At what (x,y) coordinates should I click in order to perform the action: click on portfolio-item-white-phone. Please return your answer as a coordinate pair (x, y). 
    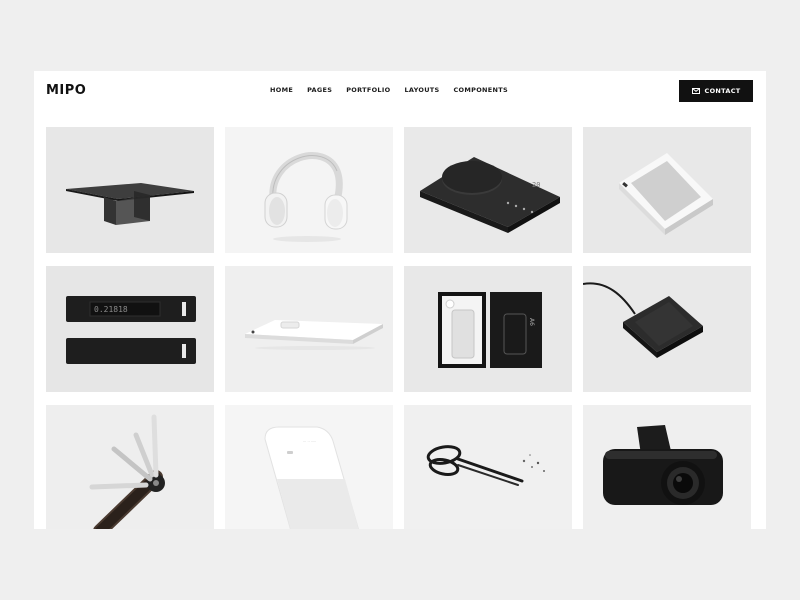
    Looking at the image, I should click on (309, 329).